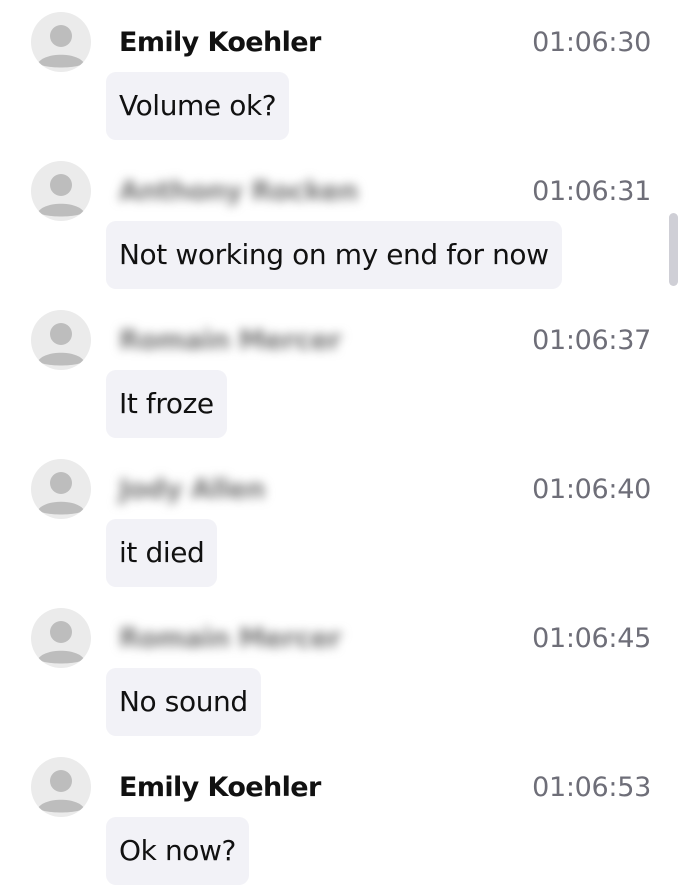 This screenshot has height=896, width=682. Describe the element at coordinates (162, 553) in the screenshot. I see `message-bubble: it died` at that location.